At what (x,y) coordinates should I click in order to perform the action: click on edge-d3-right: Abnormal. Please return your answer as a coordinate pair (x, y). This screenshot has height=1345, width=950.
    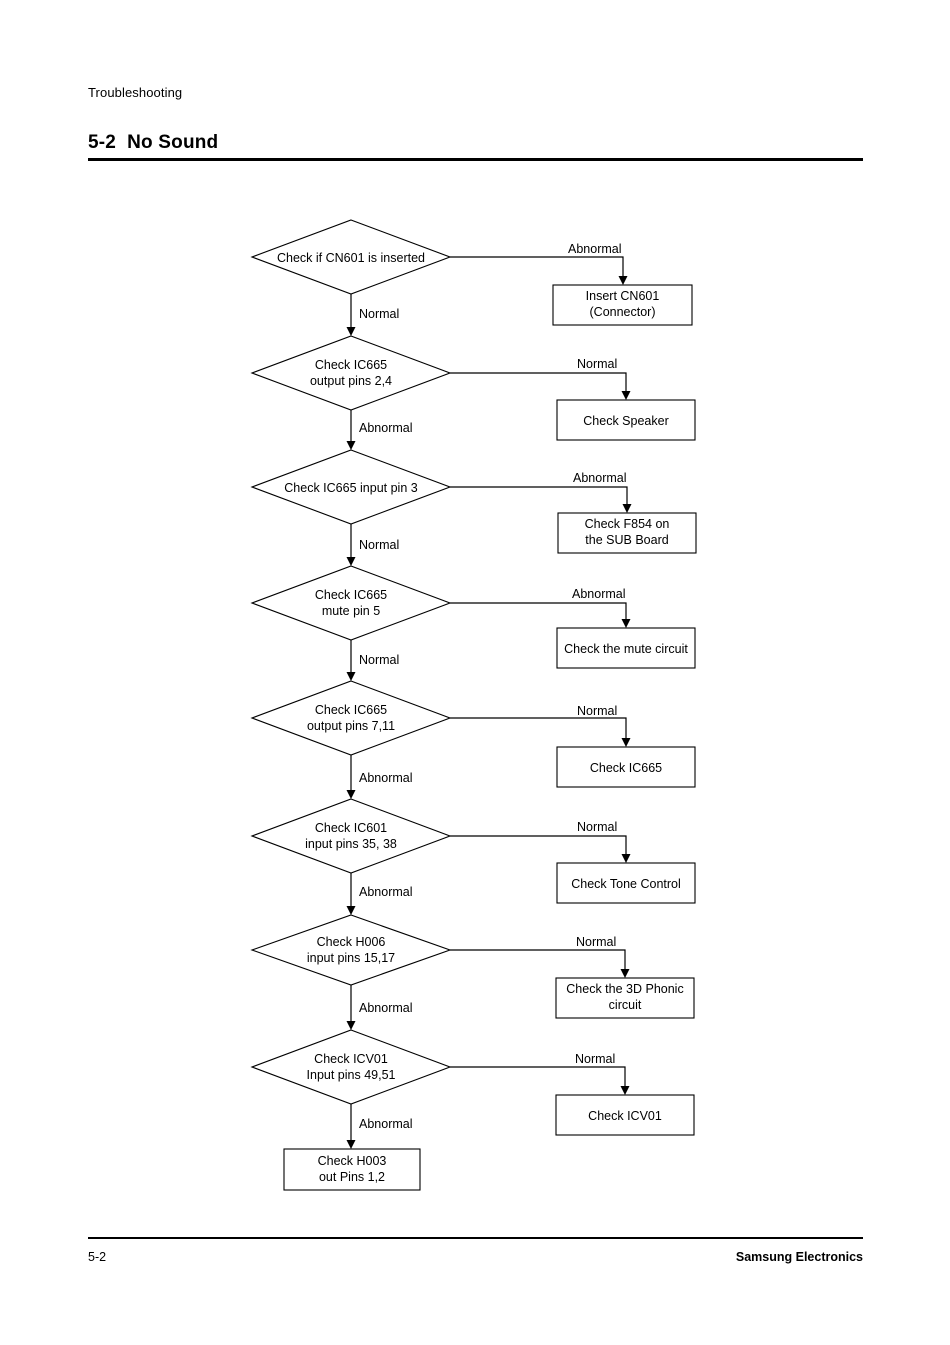
    Looking at the image, I should click on (541, 492).